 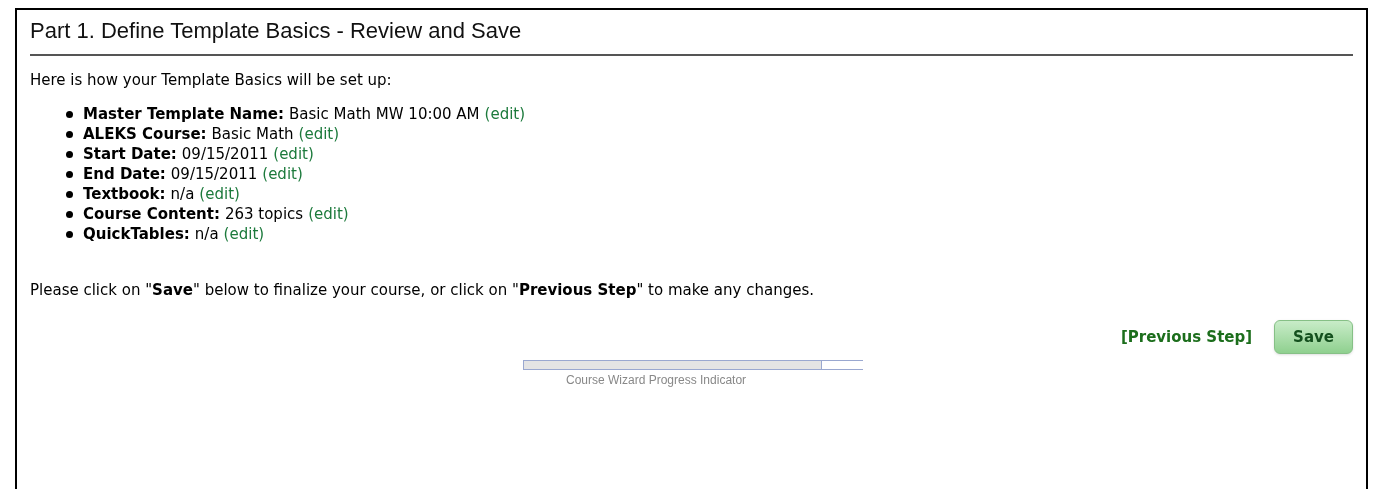 I want to click on summary-value: Basic Math MW 10:00 AM, so click(x=384, y=114).